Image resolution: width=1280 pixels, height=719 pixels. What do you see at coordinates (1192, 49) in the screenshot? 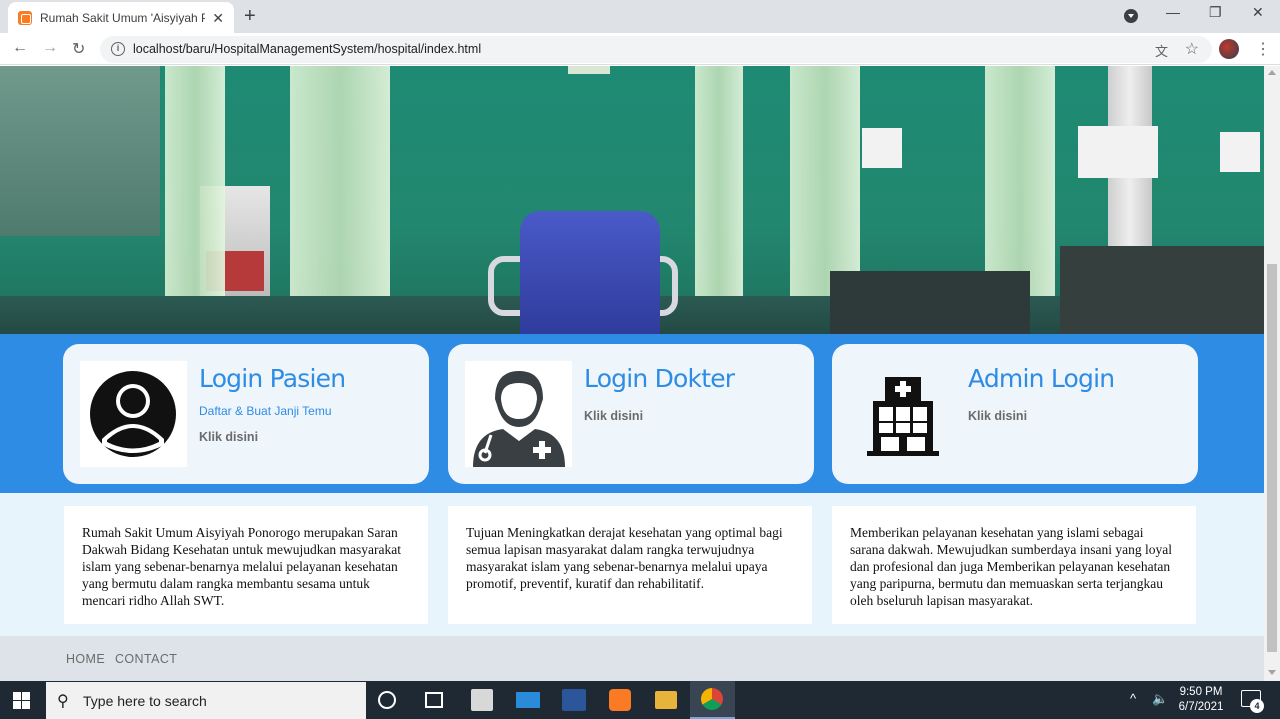
I see `bookmark-star-icon: ☆` at bounding box center [1192, 49].